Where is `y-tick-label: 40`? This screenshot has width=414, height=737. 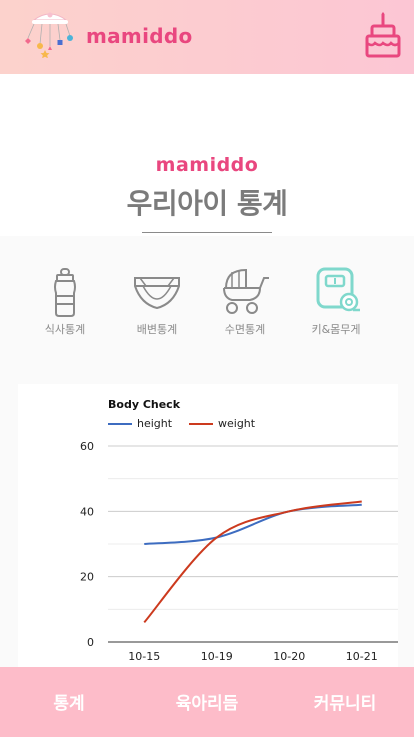 y-tick-label: 40 is located at coordinates (87, 511).